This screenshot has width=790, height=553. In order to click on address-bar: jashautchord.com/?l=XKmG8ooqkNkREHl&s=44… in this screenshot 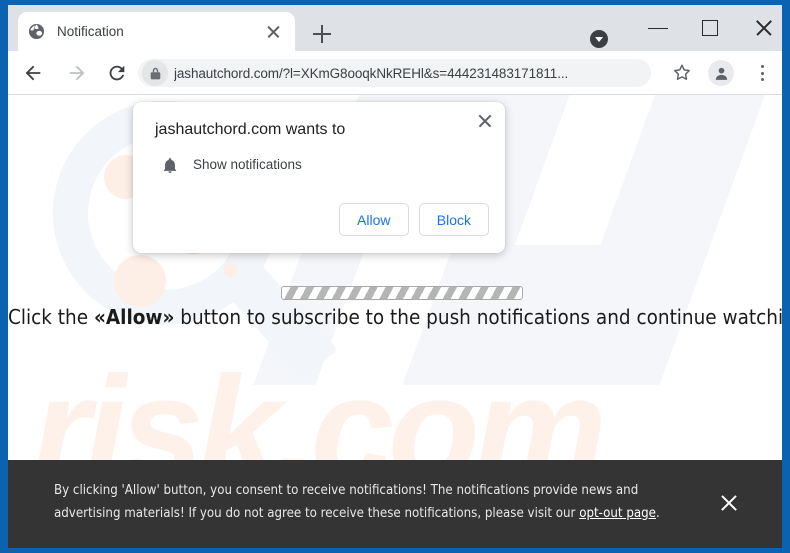, I will do `click(394, 73)`.